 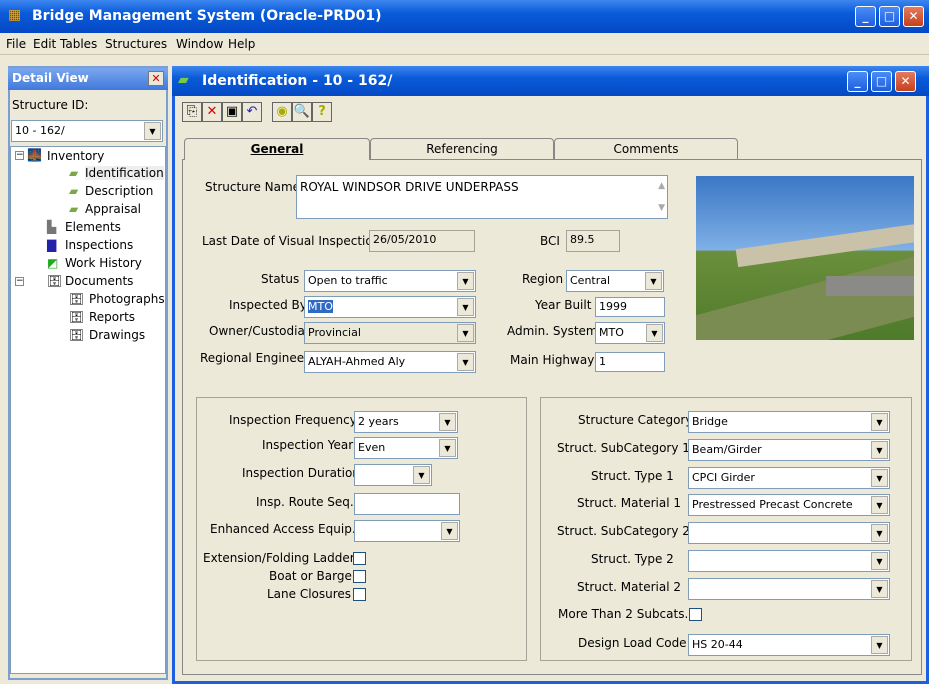 What do you see at coordinates (789, 589) in the screenshot?
I see `mat2-select: ▼` at bounding box center [789, 589].